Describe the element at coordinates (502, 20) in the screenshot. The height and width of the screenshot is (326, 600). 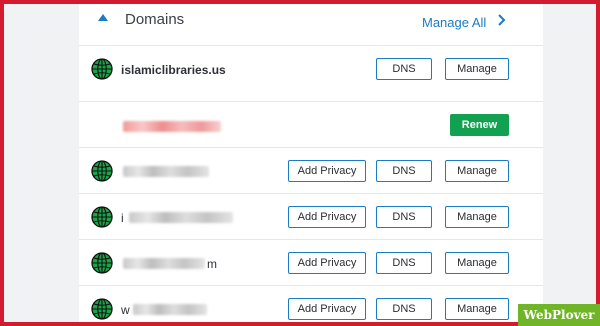
I see `chevron-right-icon` at that location.